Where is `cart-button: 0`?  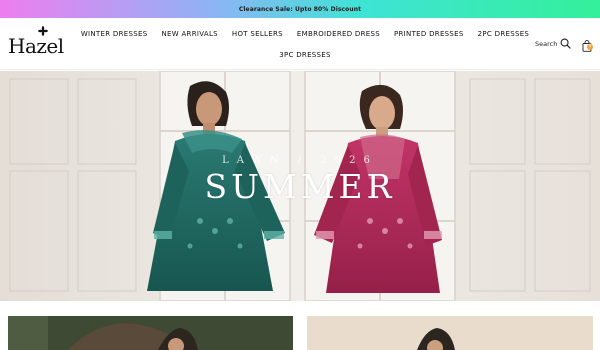
cart-button: 0 is located at coordinates (588, 44).